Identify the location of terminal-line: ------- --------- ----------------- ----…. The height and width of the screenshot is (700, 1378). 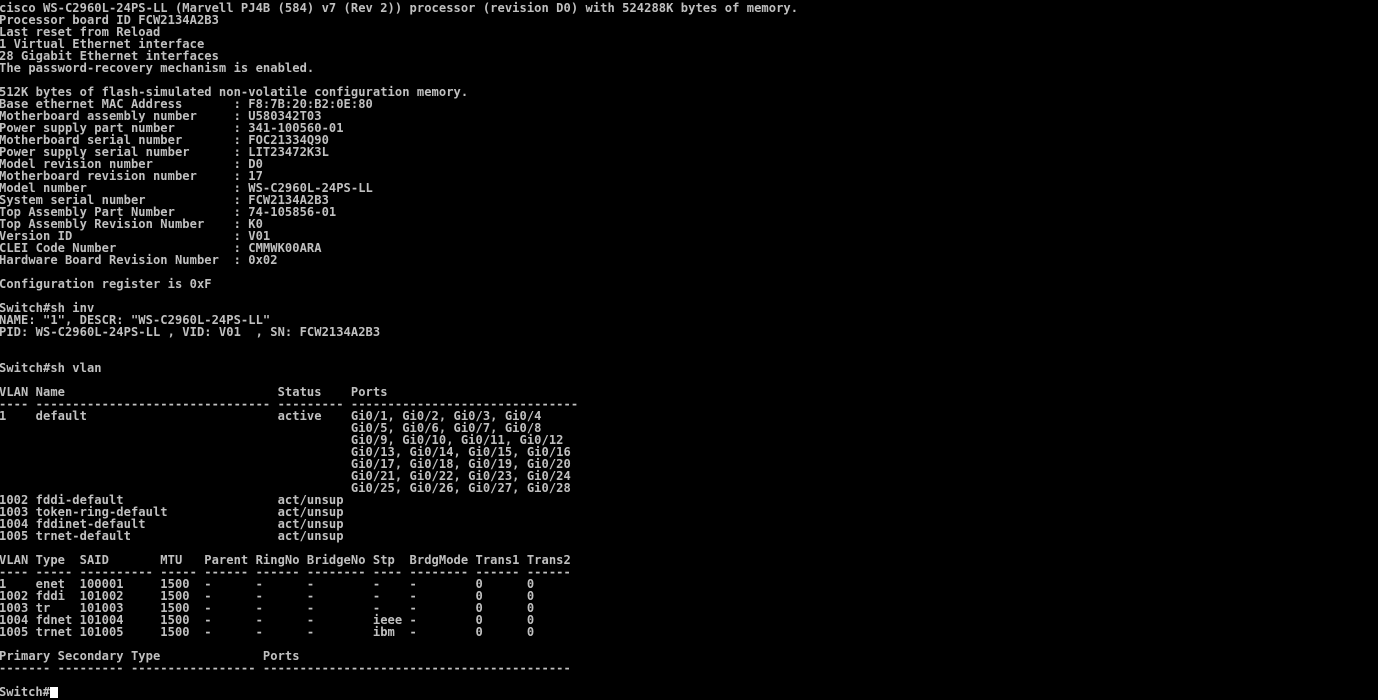
(285, 668).